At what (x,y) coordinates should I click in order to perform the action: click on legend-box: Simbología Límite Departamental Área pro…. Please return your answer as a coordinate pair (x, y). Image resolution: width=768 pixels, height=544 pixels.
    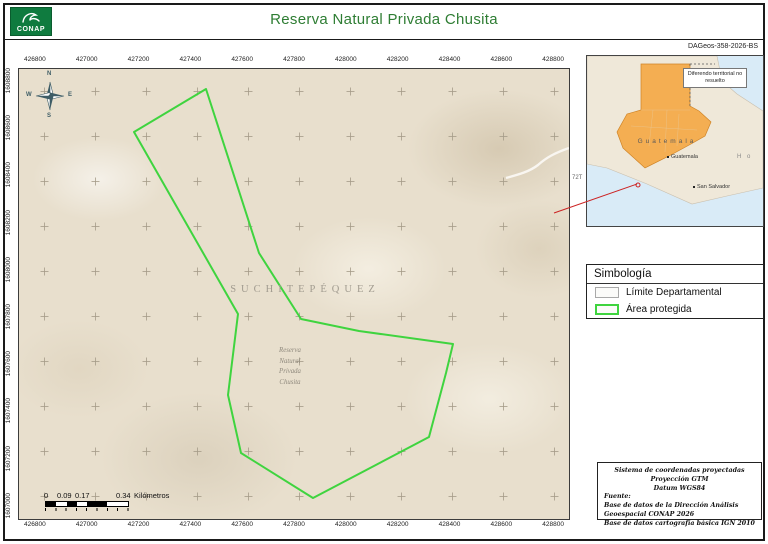
    Looking at the image, I should click on (675, 291).